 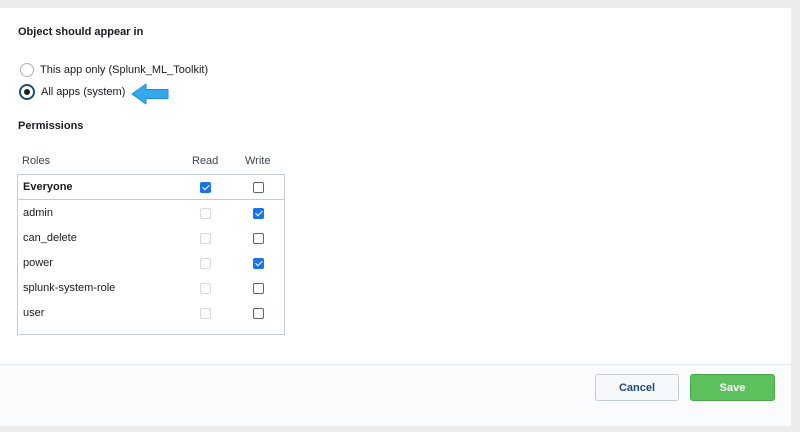 What do you see at coordinates (38, 263) in the screenshot?
I see `role-name: power` at bounding box center [38, 263].